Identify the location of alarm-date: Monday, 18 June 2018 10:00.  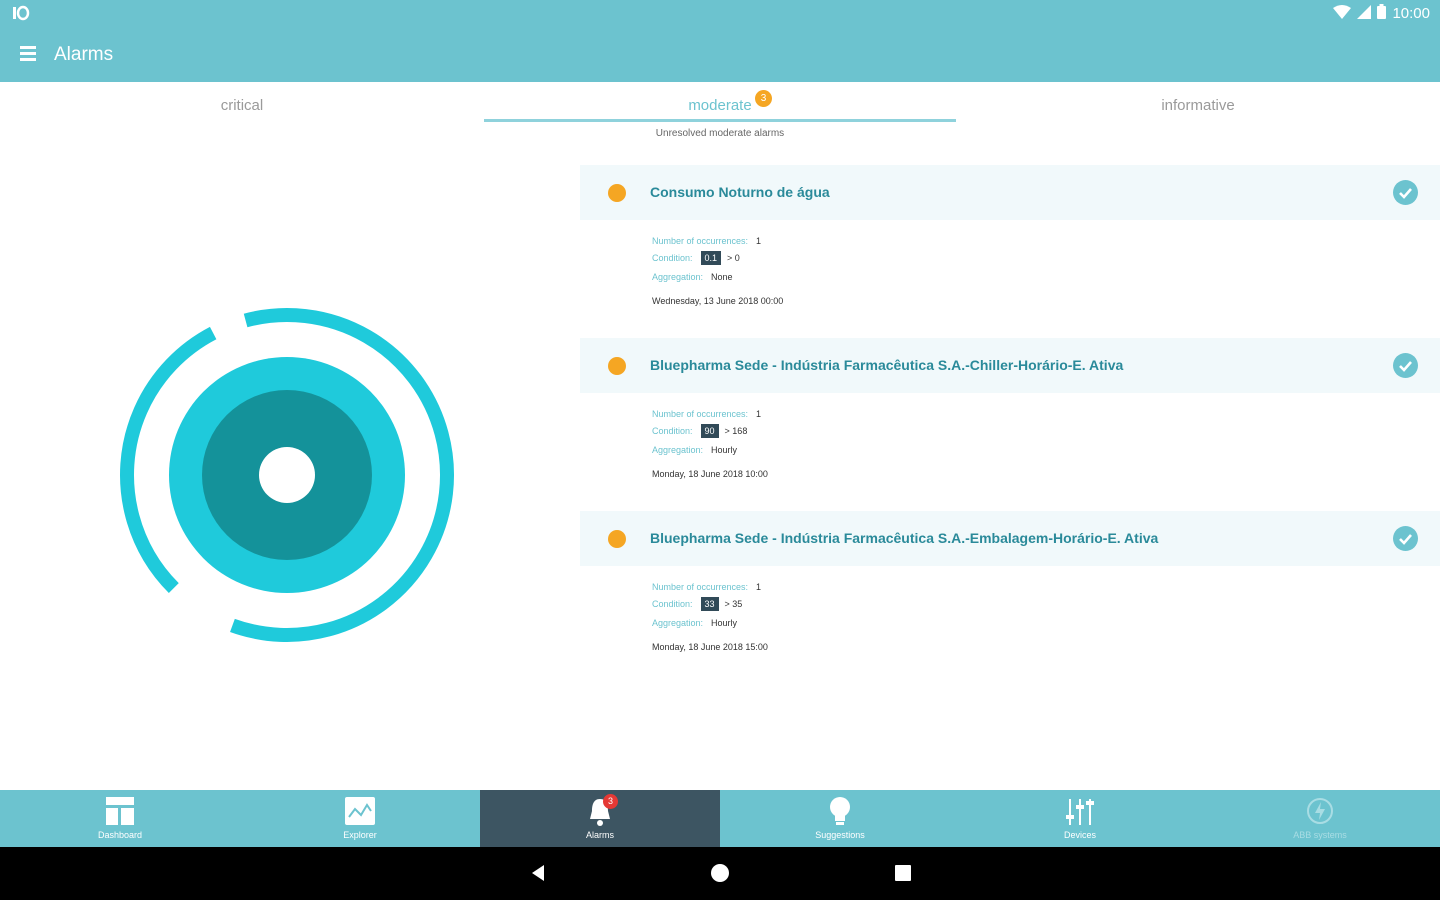
(710, 474).